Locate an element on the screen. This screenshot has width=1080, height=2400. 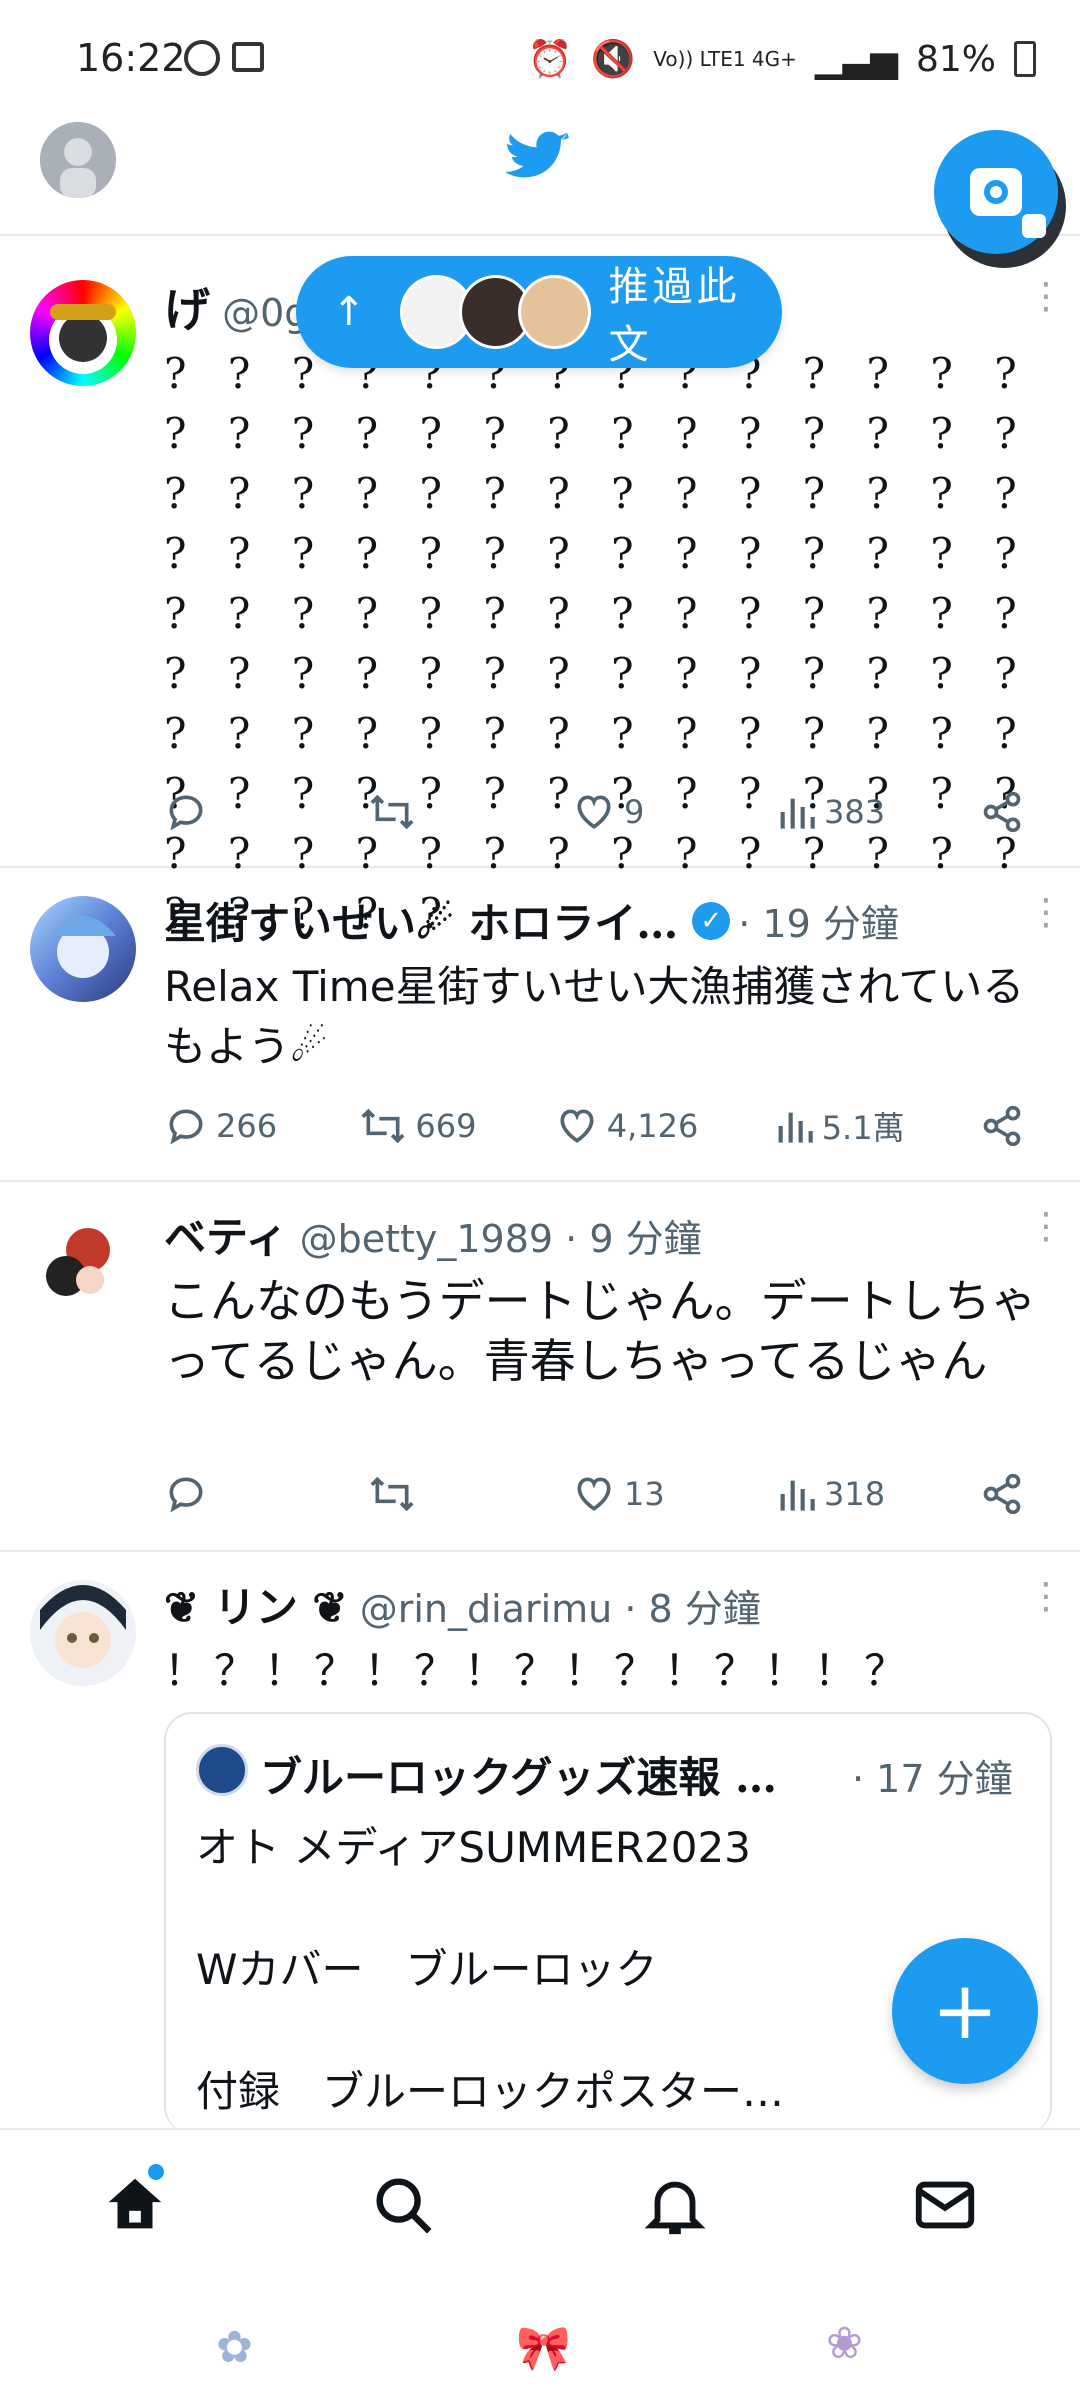
tweet-author: ベティ is located at coordinates (225, 1237).